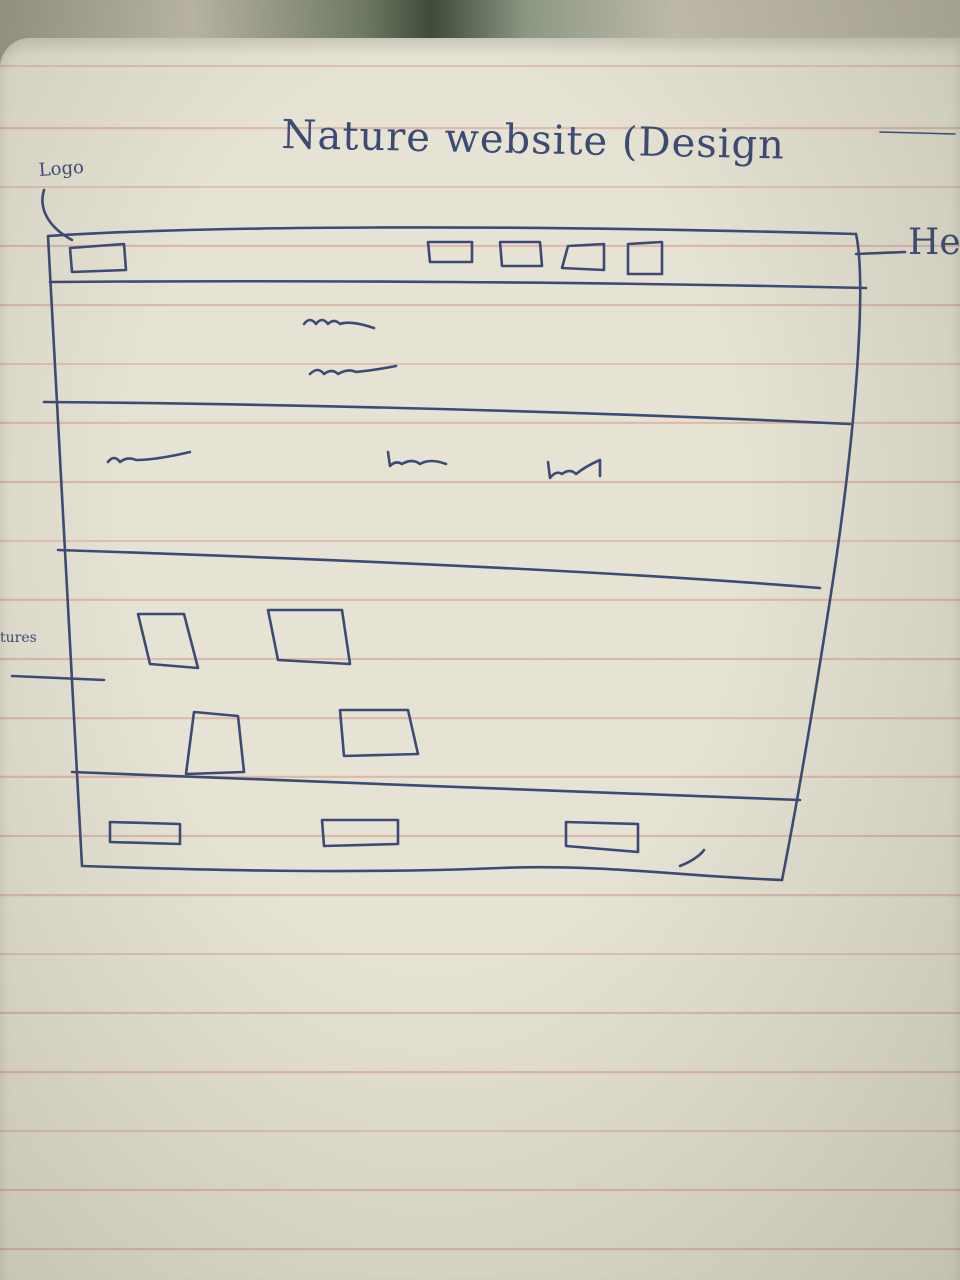 This screenshot has height=1280, width=960. What do you see at coordinates (57, 215) in the screenshot?
I see `logo-arrow` at bounding box center [57, 215].